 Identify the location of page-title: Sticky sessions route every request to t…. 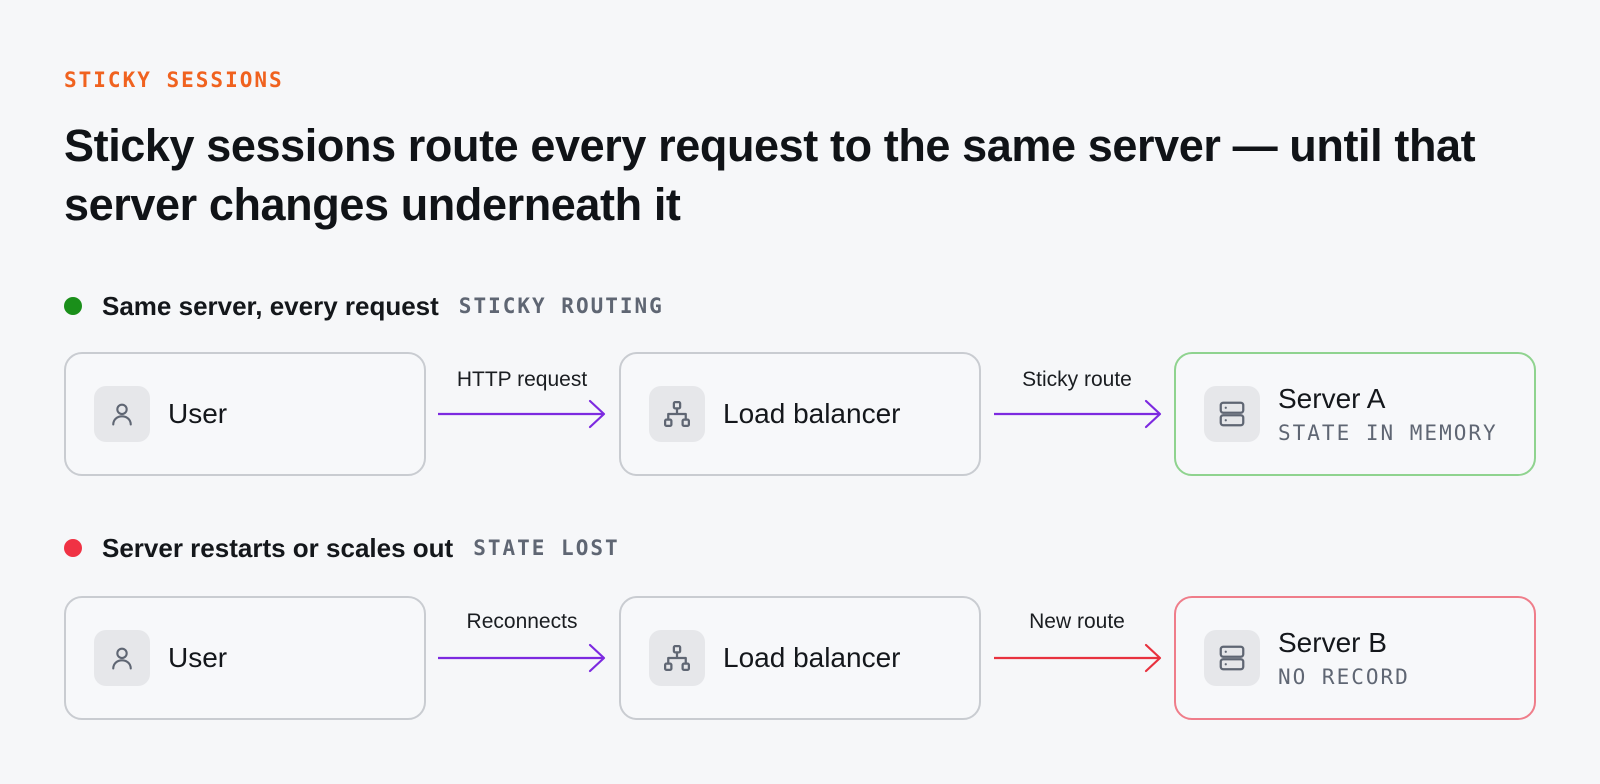
(770, 175).